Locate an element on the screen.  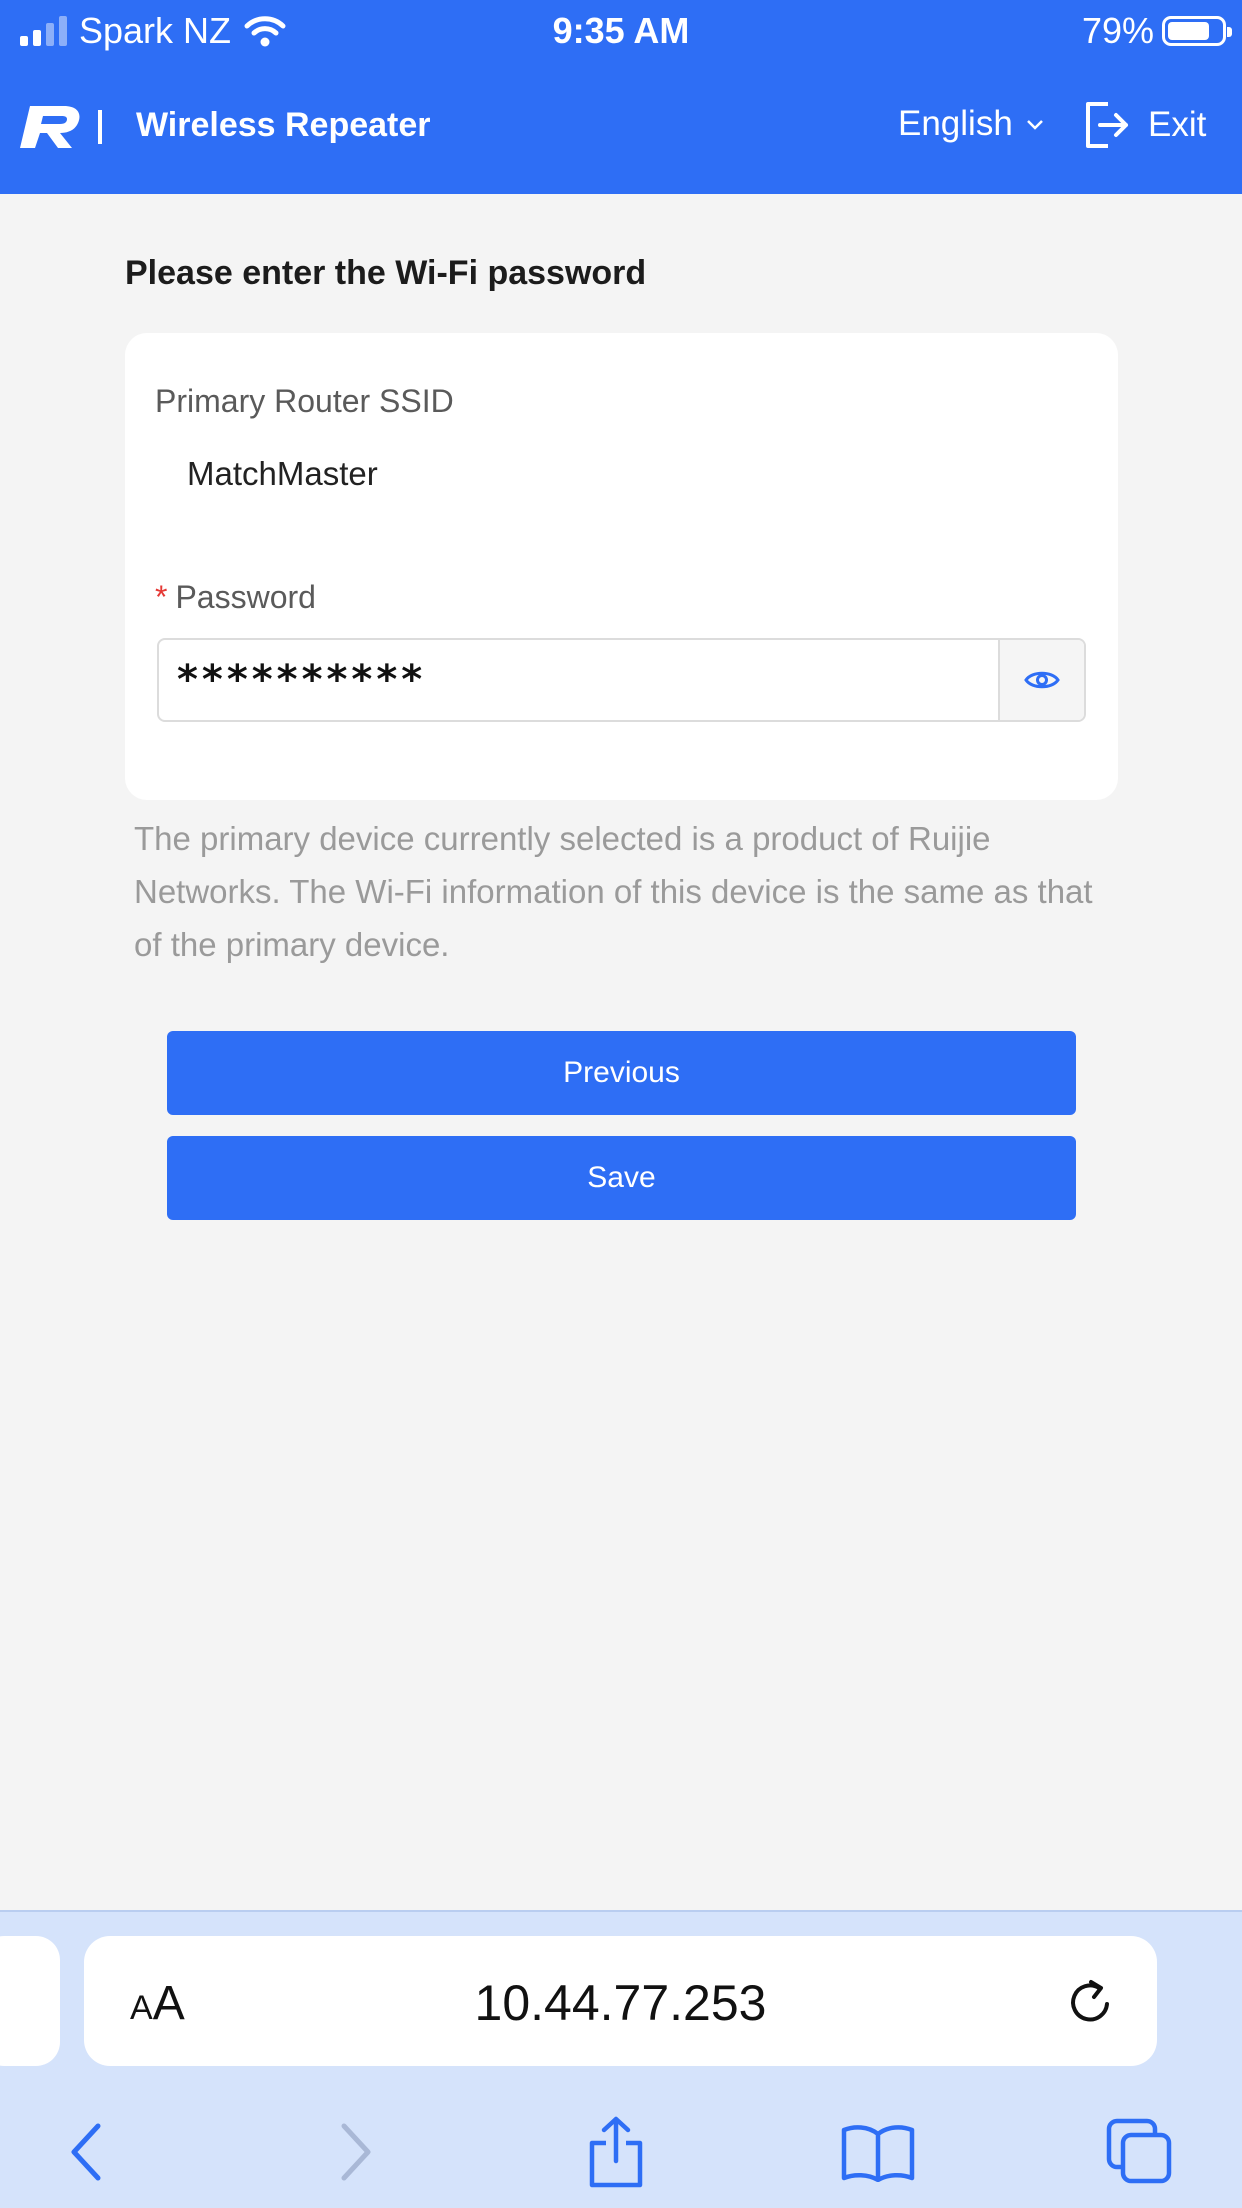
password-label-row: * Password is located at coordinates (235, 597).